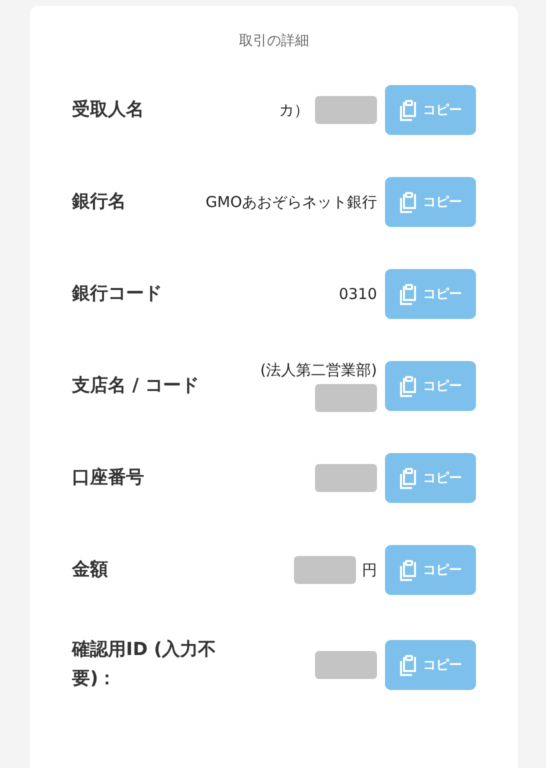 The height and width of the screenshot is (768, 546). Describe the element at coordinates (357, 294) in the screenshot. I see `value-text: 0310` at that location.